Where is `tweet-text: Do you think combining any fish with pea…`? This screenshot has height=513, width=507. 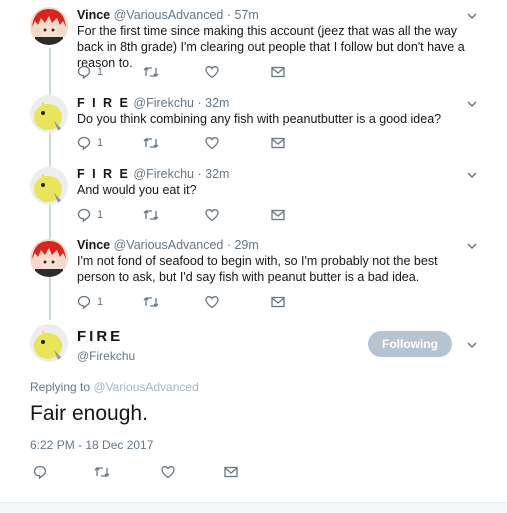 tweet-text: Do you think combining any fish with pea… is located at coordinates (259, 119).